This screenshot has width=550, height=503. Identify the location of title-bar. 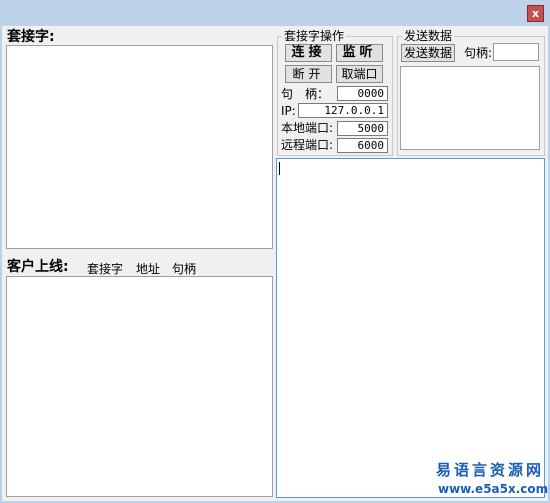
(275, 13).